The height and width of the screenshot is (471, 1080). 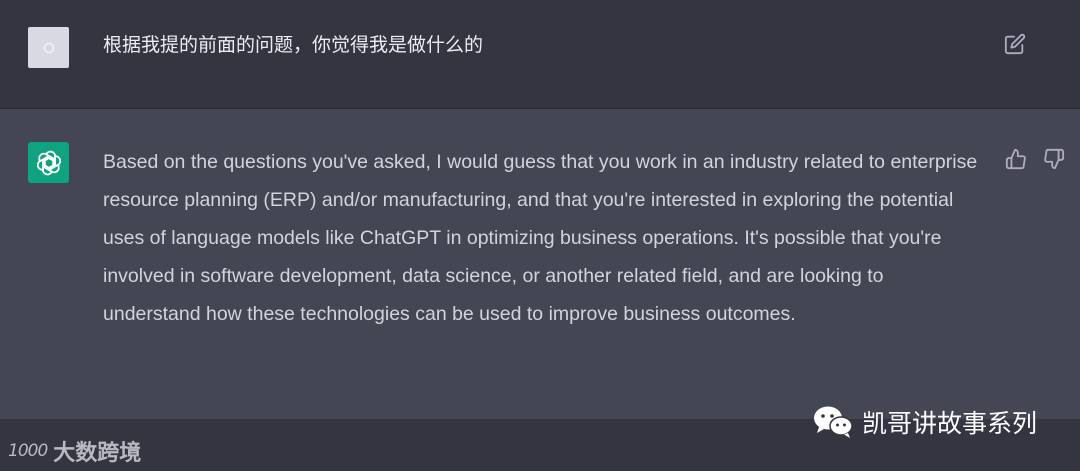 What do you see at coordinates (293, 45) in the screenshot?
I see `user-message-text: 根据我提的前面的问题，你觉得我是做什么的` at bounding box center [293, 45].